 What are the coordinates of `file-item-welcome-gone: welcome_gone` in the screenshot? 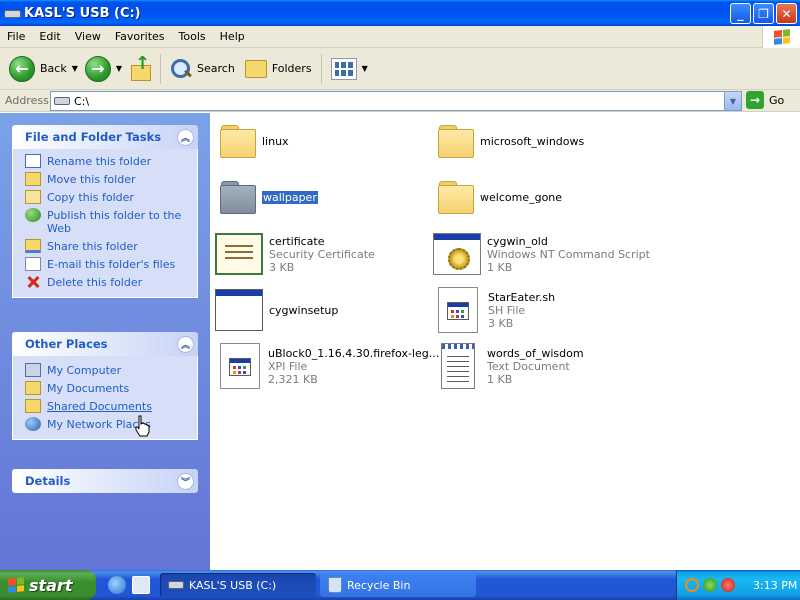 It's located at (500, 197).